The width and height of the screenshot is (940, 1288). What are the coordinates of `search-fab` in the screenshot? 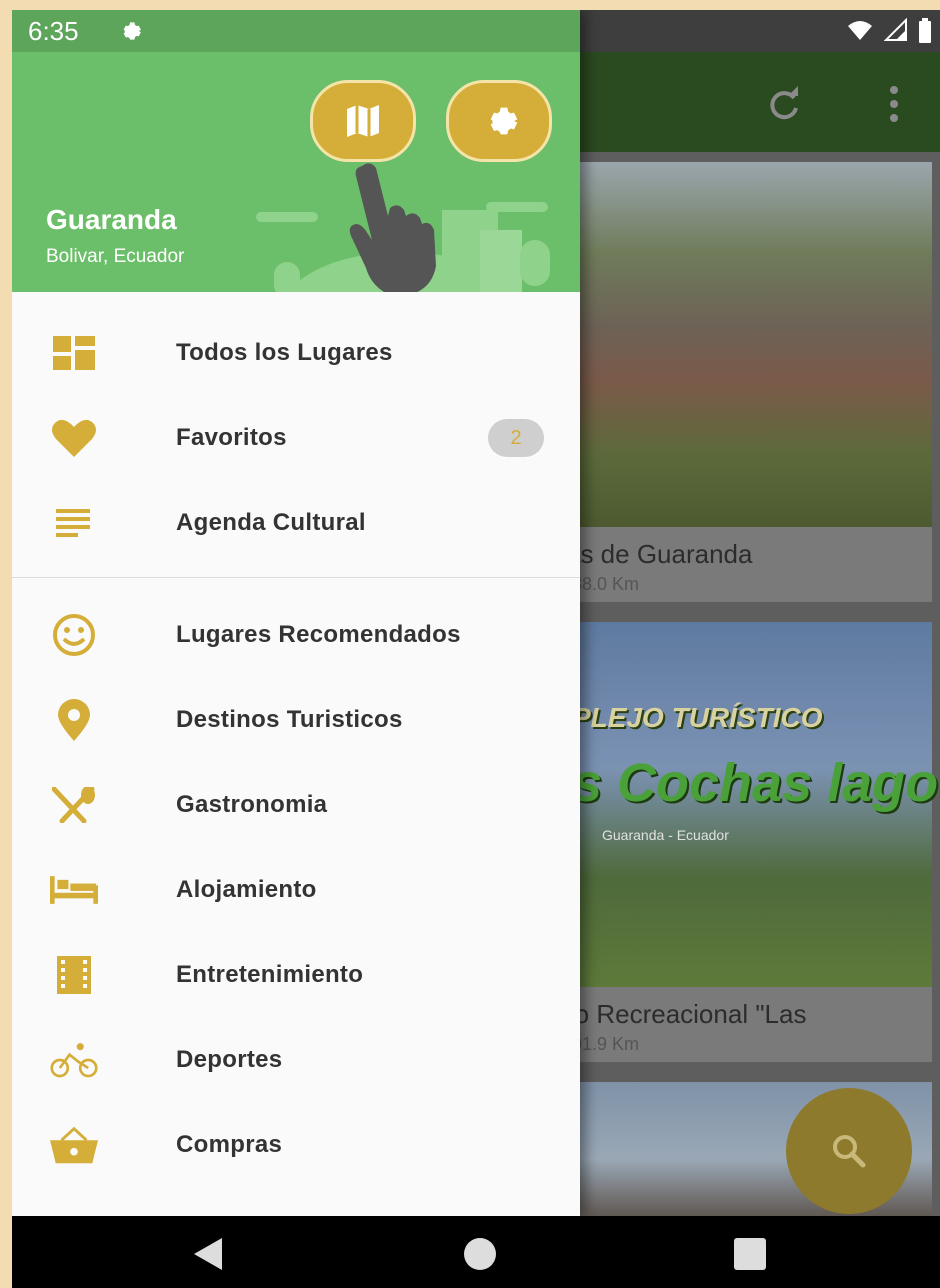 It's located at (849, 1151).